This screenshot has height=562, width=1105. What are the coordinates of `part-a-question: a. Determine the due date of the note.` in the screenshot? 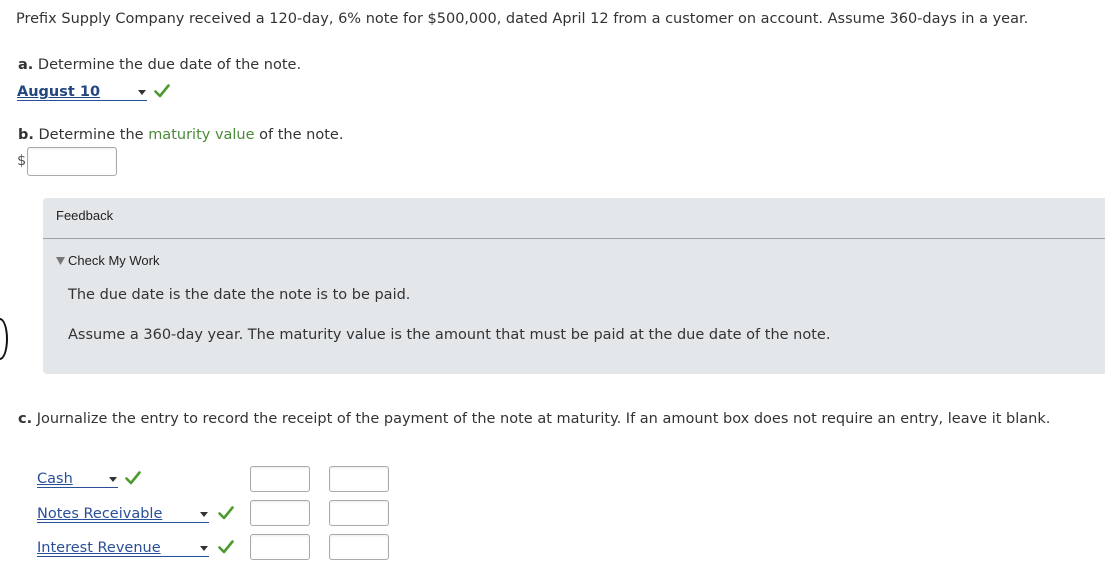 It's located at (159, 65).